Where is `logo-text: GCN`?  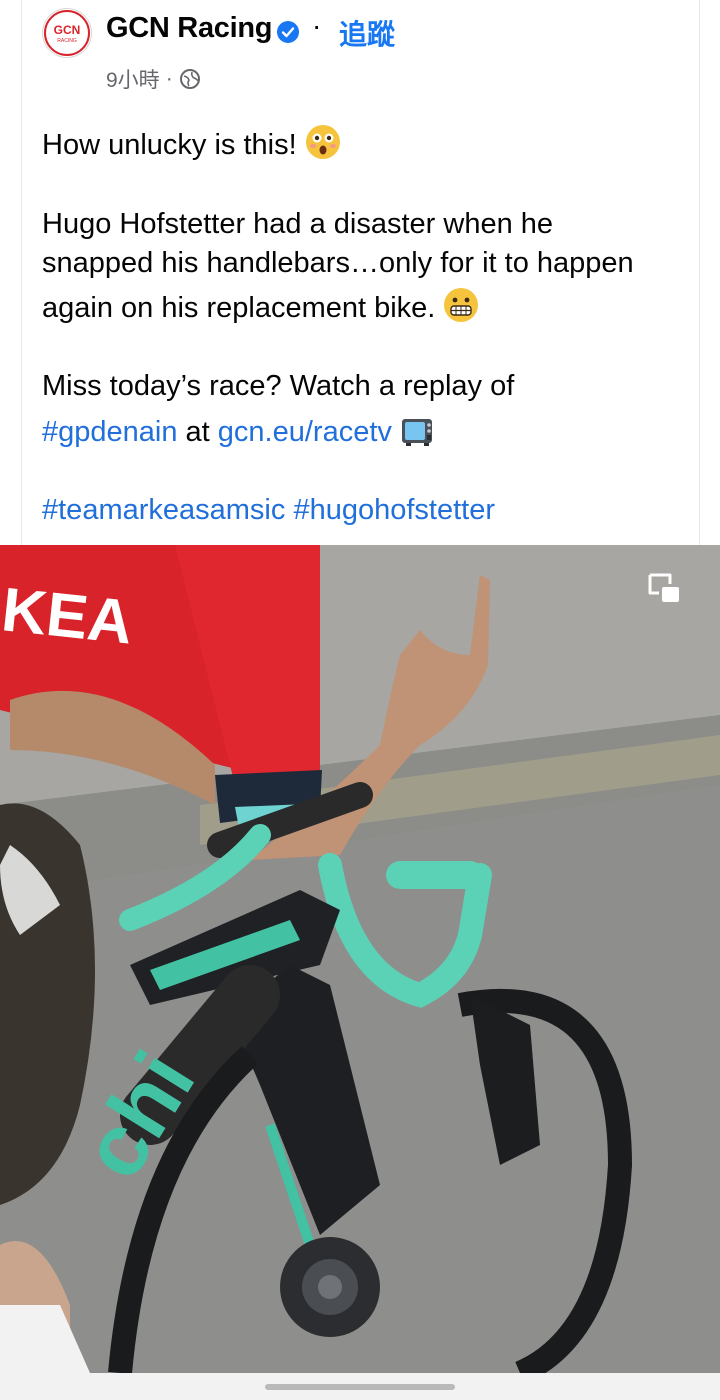
logo-text: GCN is located at coordinates (67, 30).